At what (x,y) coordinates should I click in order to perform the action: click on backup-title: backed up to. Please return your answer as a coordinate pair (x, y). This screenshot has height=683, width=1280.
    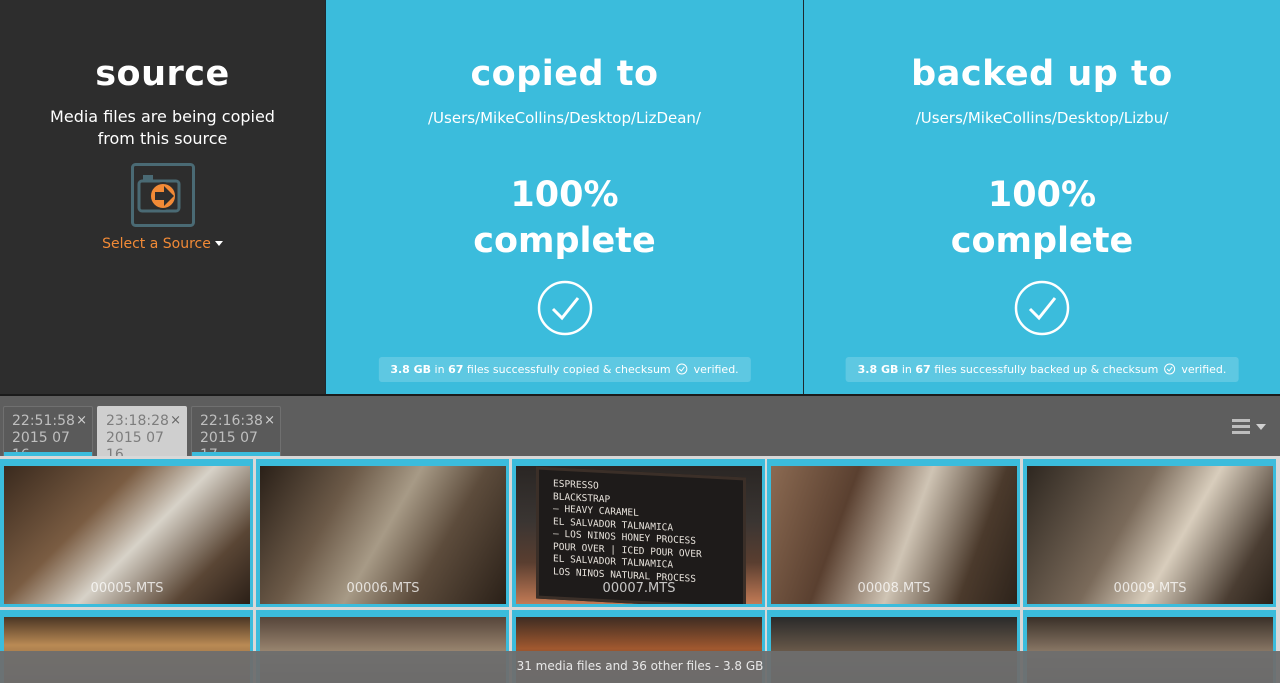
    Looking at the image, I should click on (1042, 74).